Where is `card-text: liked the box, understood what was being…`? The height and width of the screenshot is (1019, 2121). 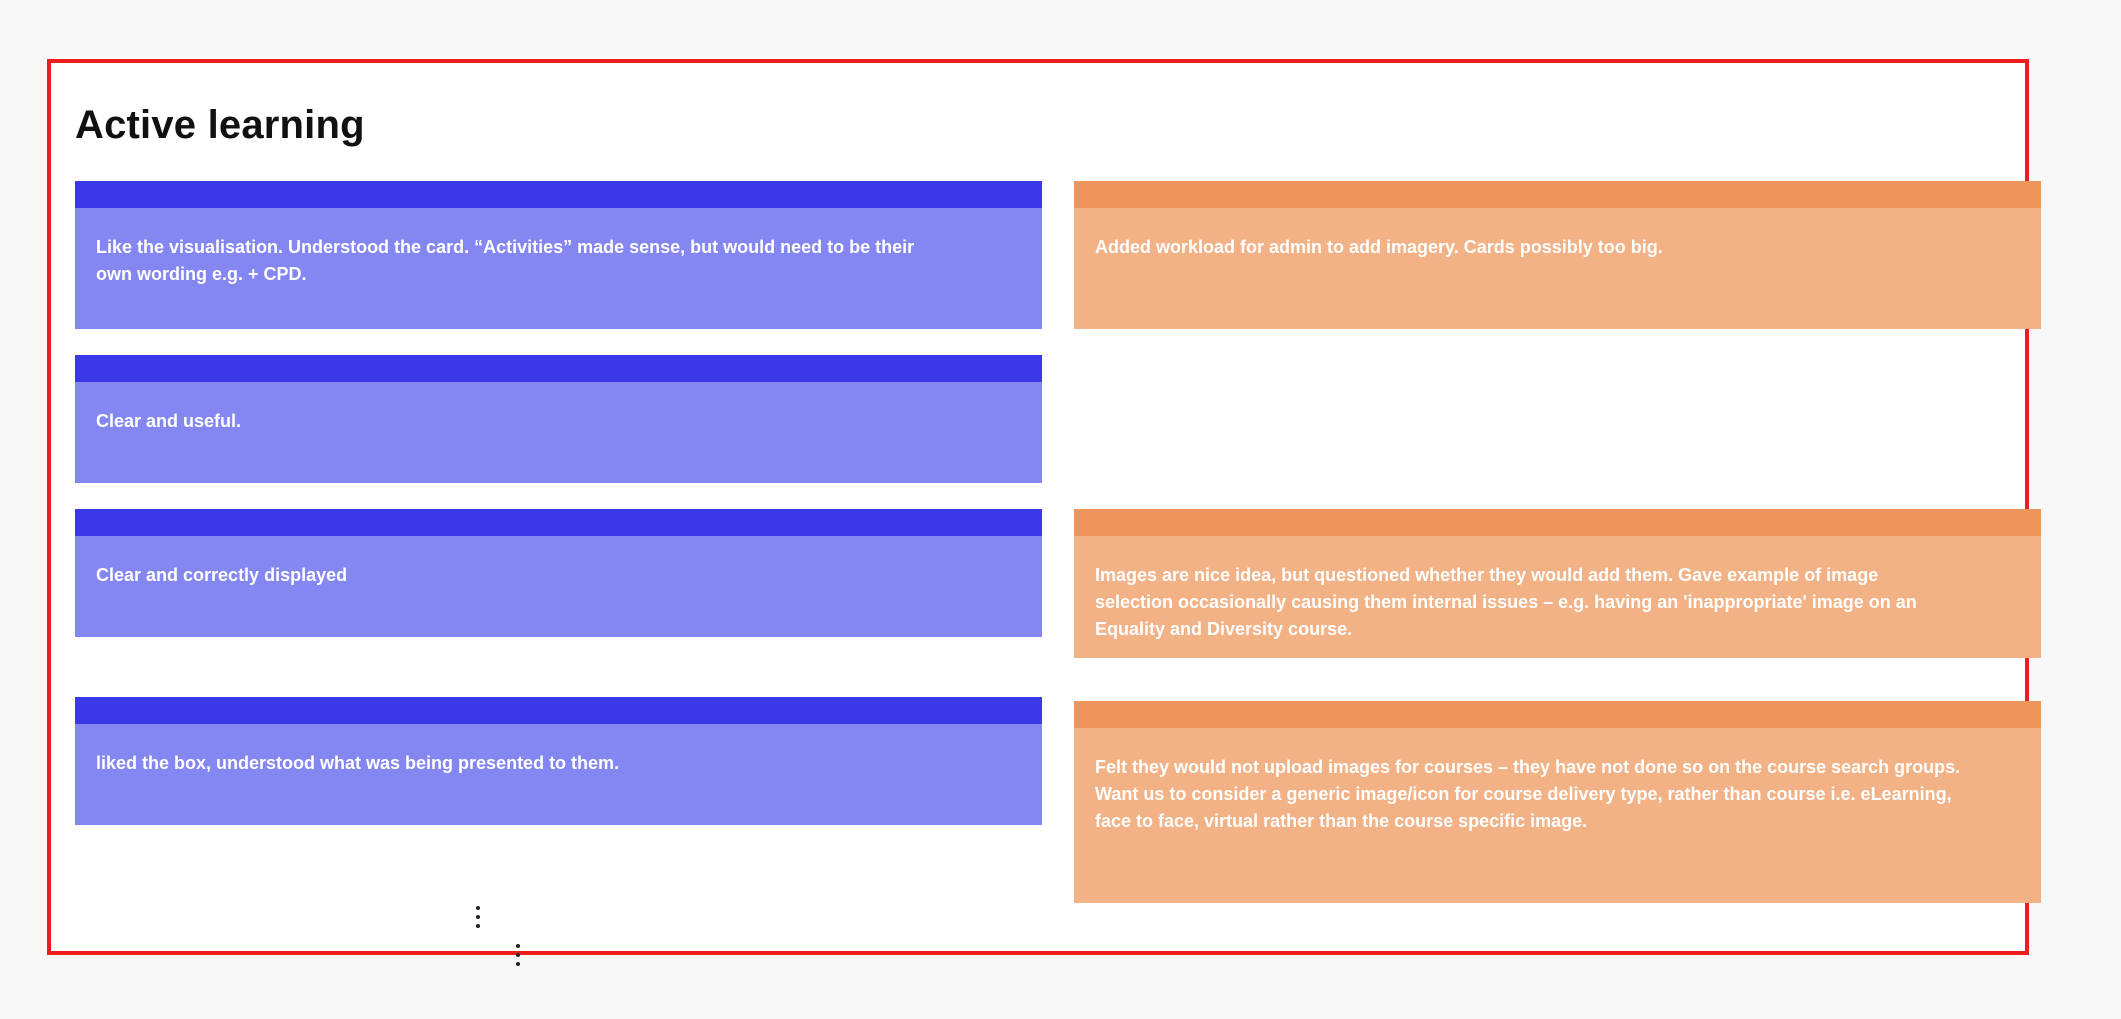
card-text: liked the box, understood what was being… is located at coordinates (358, 763).